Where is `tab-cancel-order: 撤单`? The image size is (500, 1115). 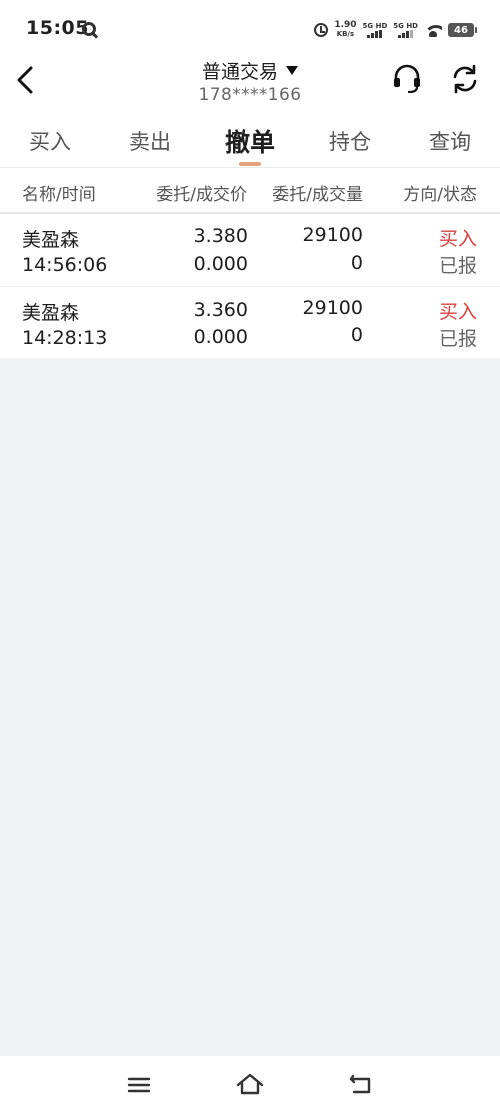 tab-cancel-order: 撤单 is located at coordinates (250, 140).